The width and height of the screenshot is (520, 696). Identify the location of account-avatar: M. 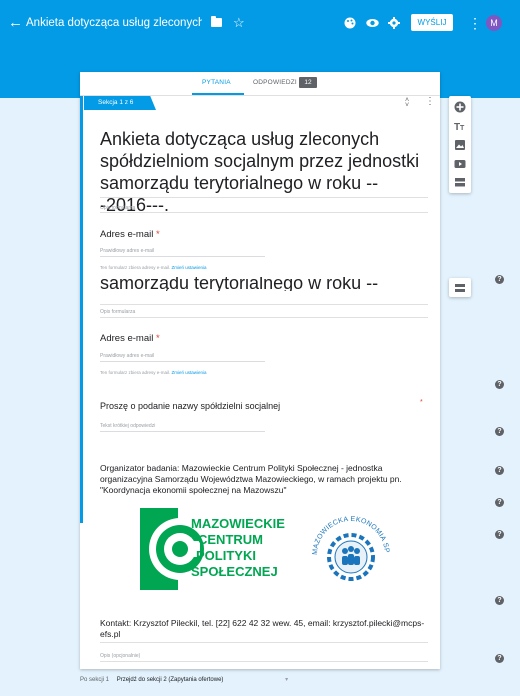
(494, 23).